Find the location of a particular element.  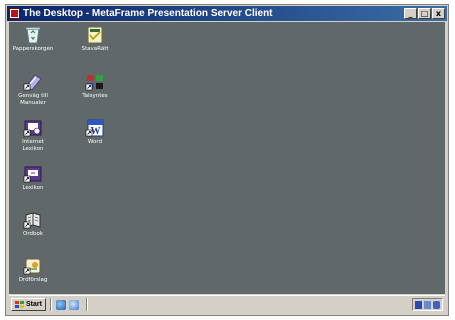

desktop-icon-lexikon: Lexikon is located at coordinates (35, 178).